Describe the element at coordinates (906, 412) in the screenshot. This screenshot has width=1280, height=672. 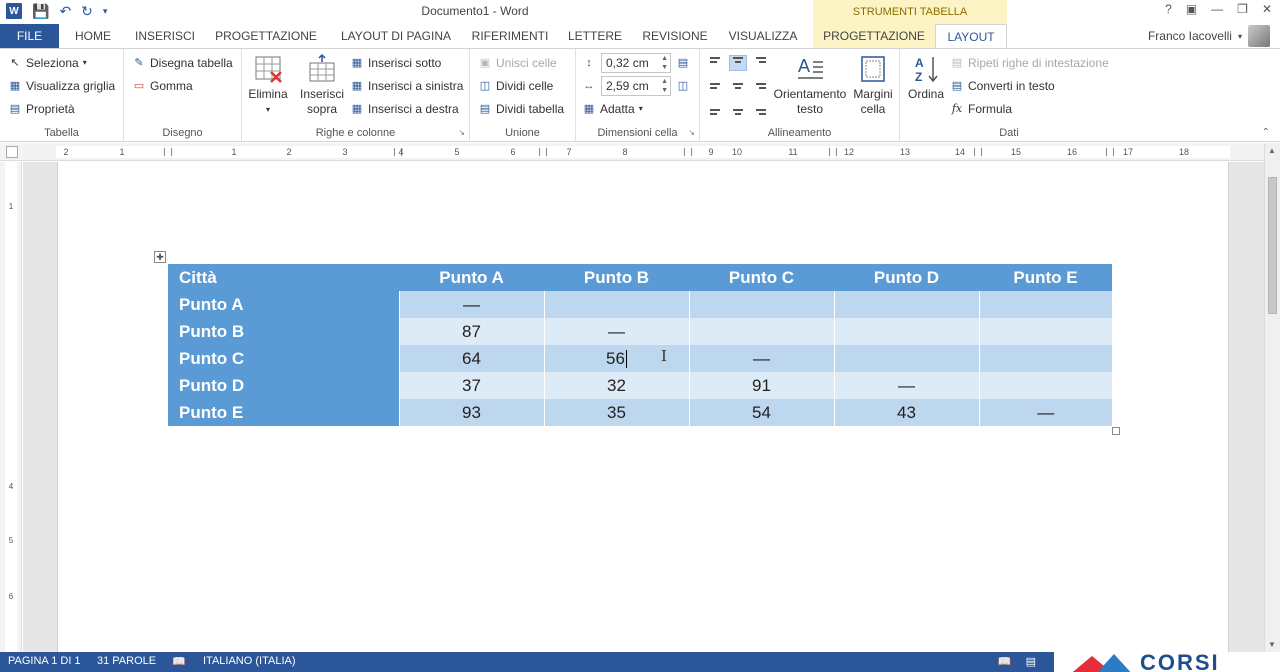
I see `table-cell: 43` at that location.